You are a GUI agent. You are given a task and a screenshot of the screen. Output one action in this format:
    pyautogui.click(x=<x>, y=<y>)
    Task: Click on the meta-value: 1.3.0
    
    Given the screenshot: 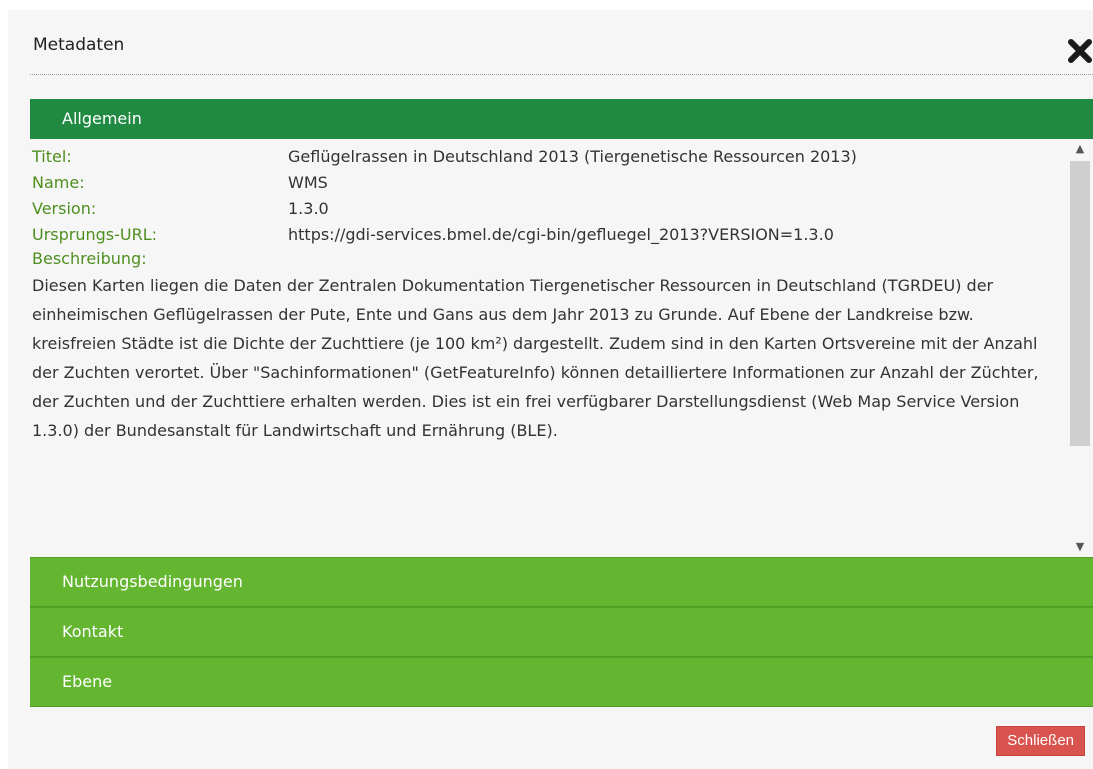 What is the action you would take?
    pyautogui.click(x=308, y=208)
    